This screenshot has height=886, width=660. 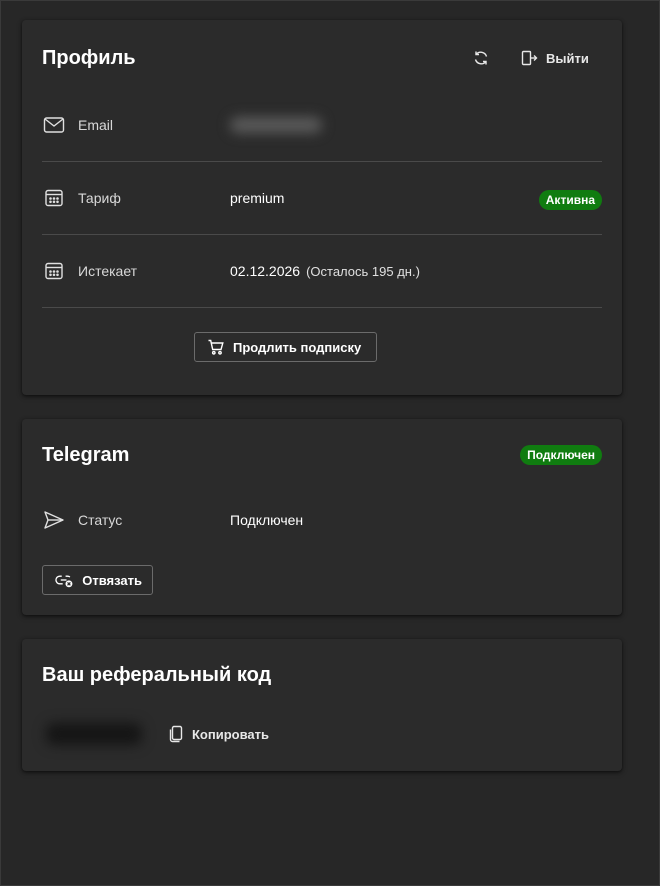 I want to click on telegram-status-badge: Подключен, so click(x=561, y=455).